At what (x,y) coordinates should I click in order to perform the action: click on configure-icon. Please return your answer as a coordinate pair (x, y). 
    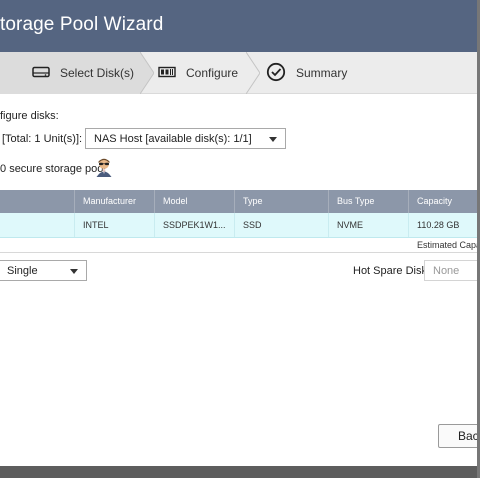
    Looking at the image, I should click on (167, 73).